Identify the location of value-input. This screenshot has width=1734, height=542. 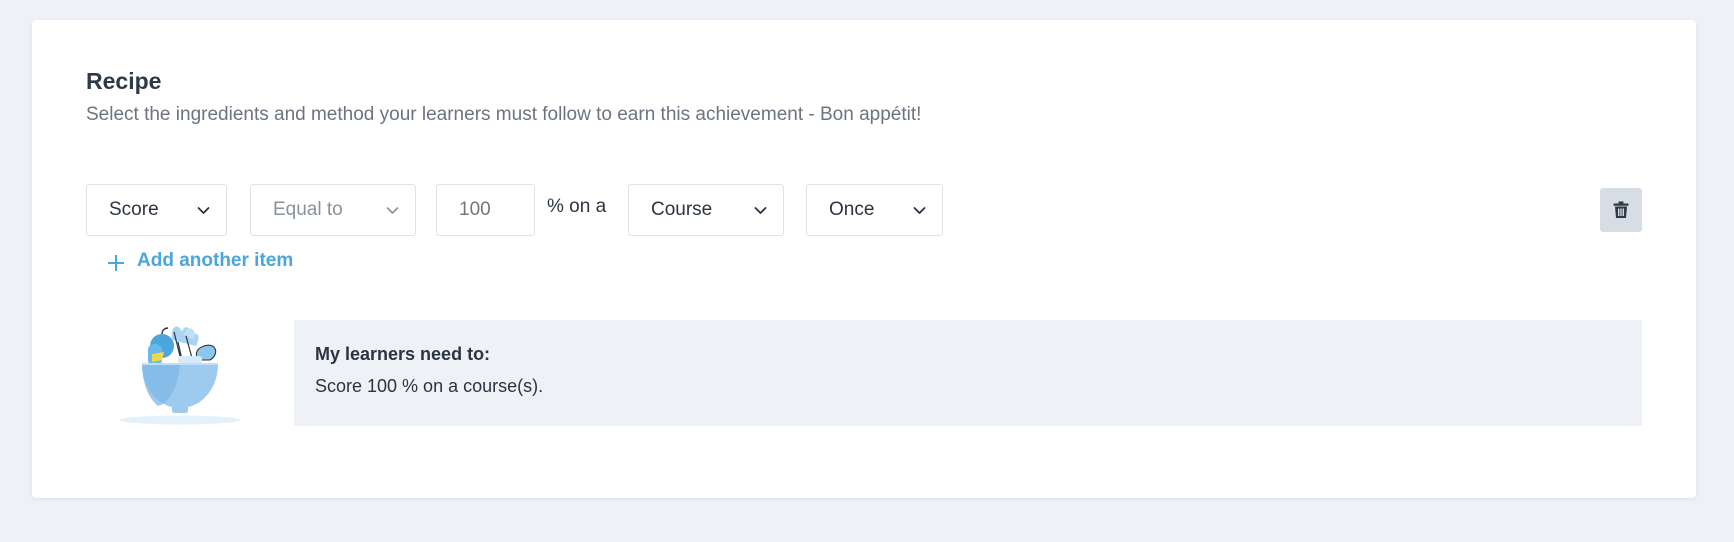
(485, 210).